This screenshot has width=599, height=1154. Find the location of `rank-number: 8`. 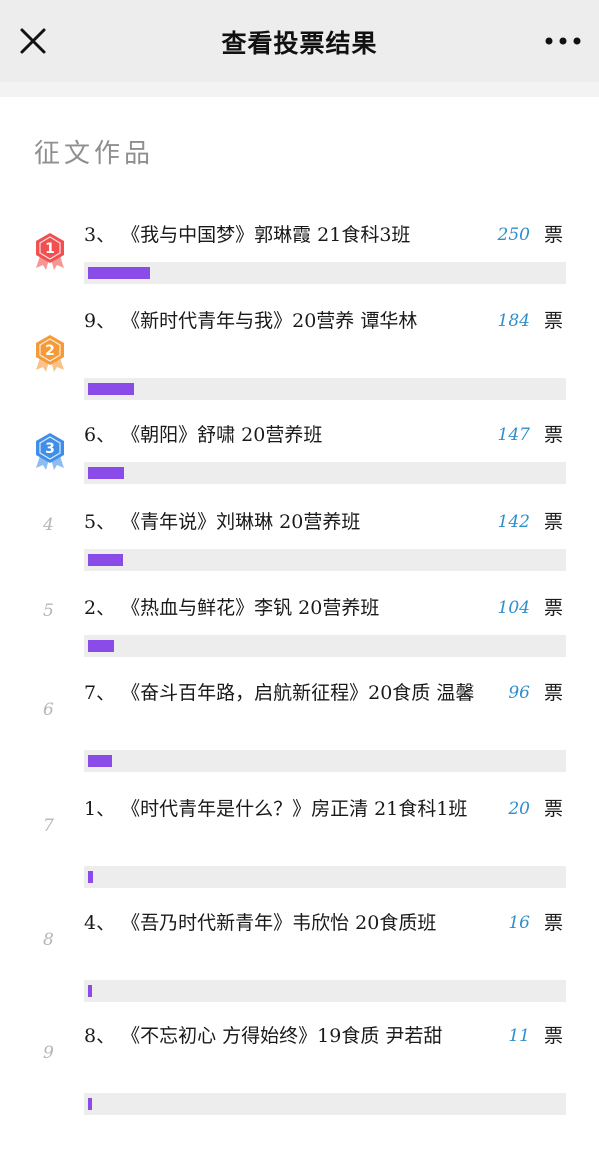

rank-number: 8 is located at coordinates (48, 940).